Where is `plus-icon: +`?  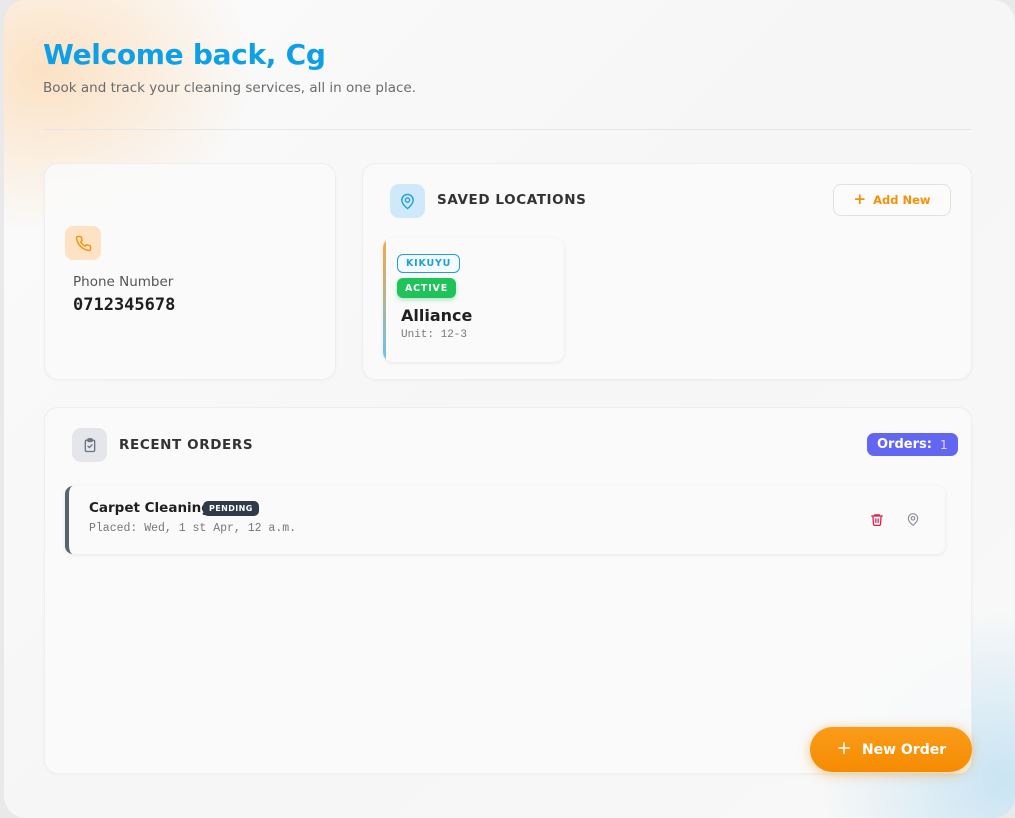
plus-icon: + is located at coordinates (860, 199).